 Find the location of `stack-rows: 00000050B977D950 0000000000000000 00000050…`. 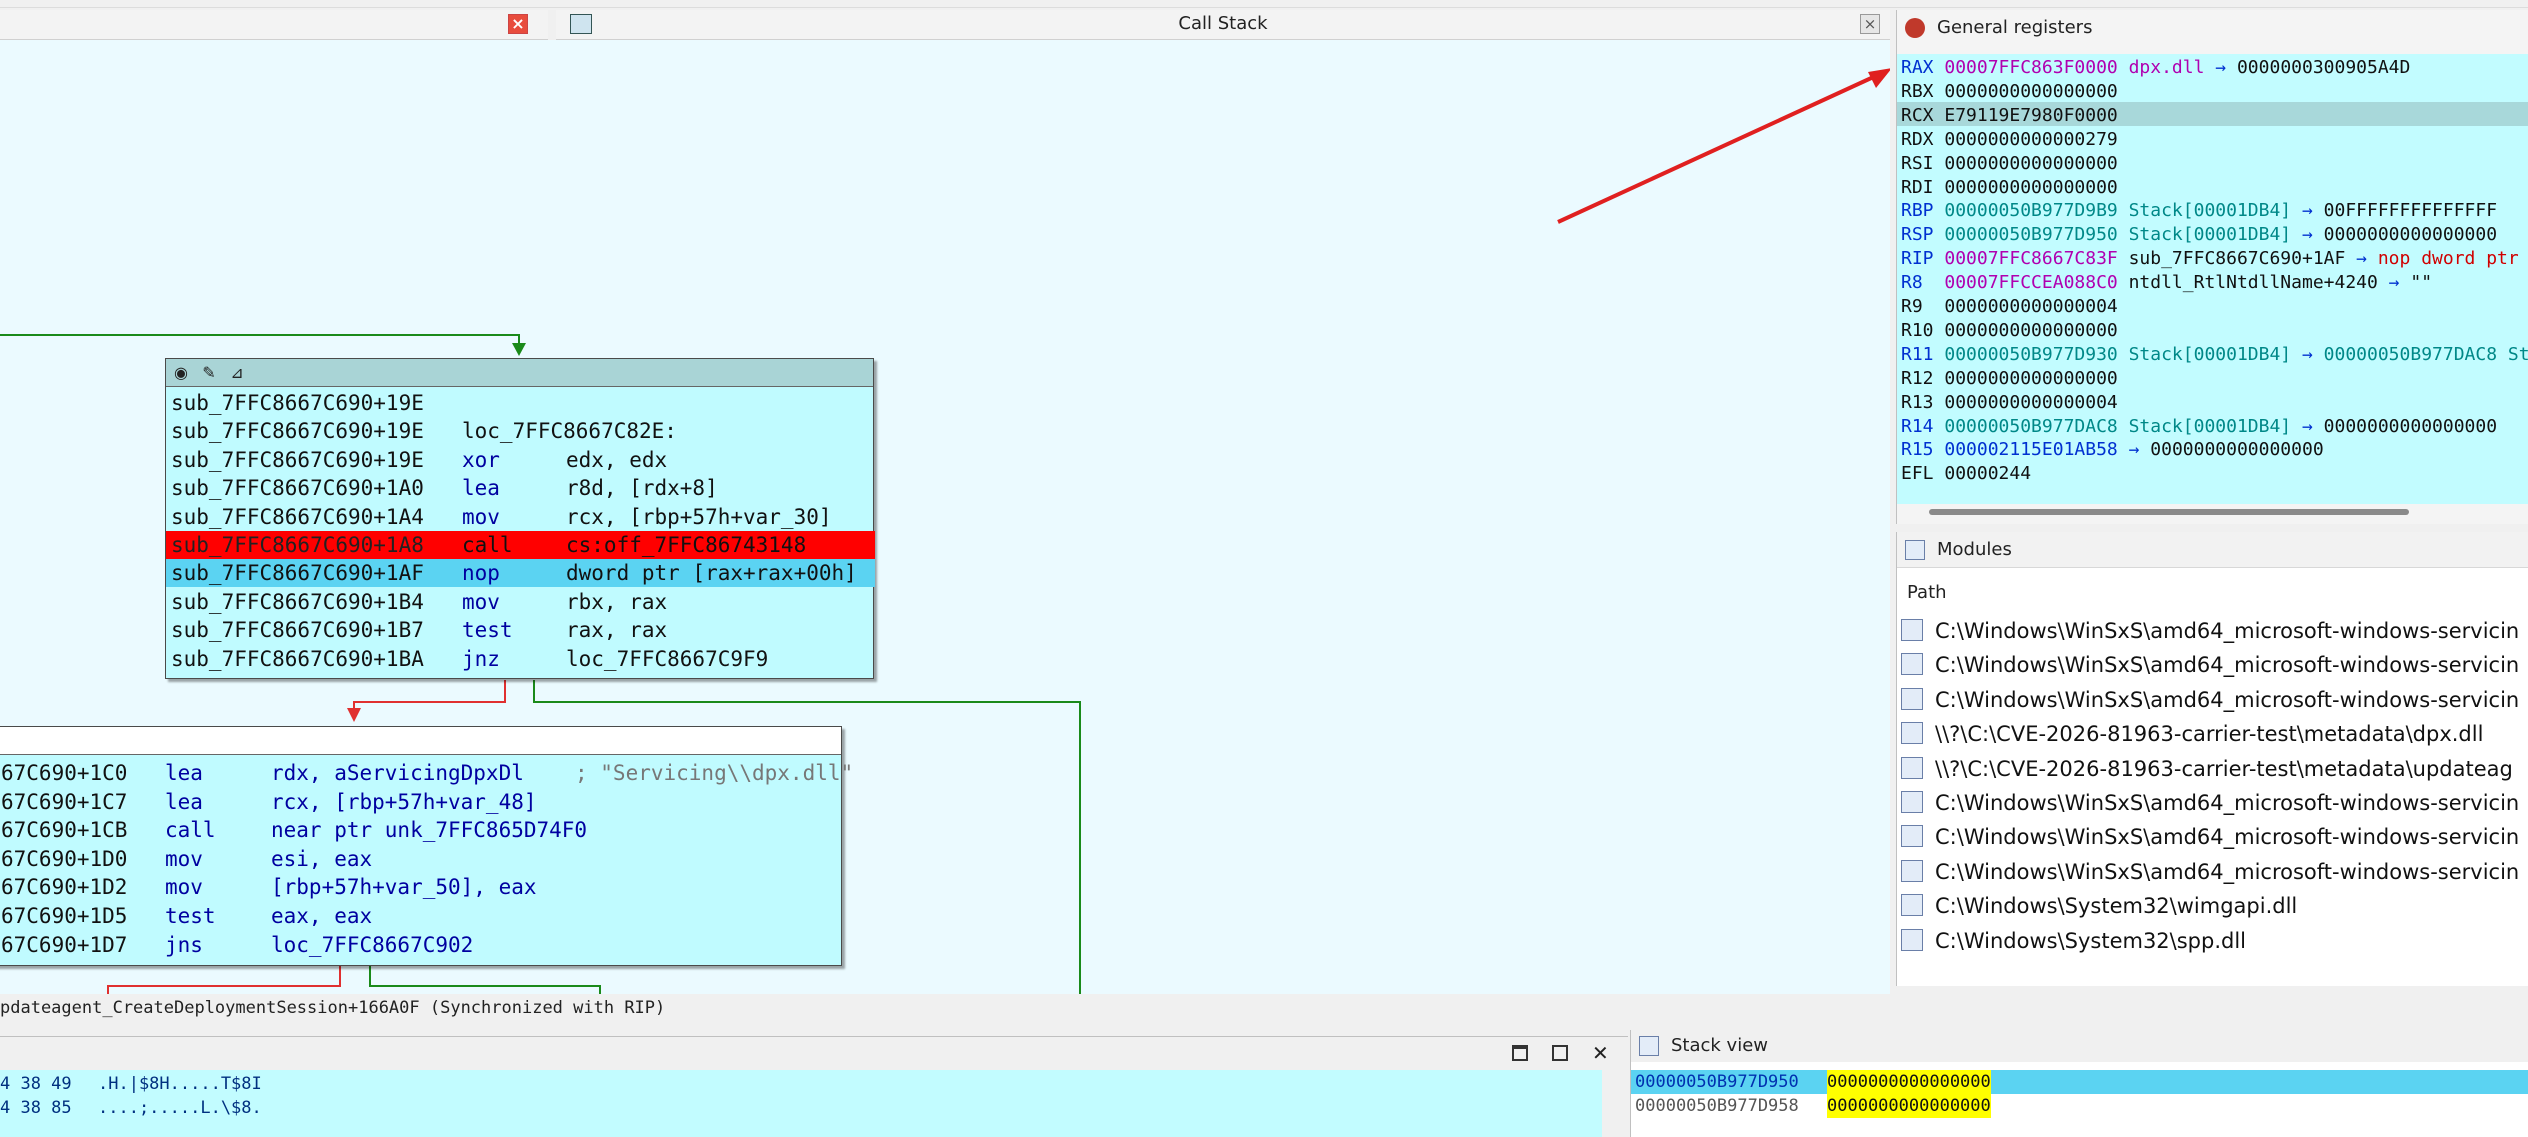

stack-rows: 00000050B977D950 0000000000000000 00000050… is located at coordinates (2079, 1103).